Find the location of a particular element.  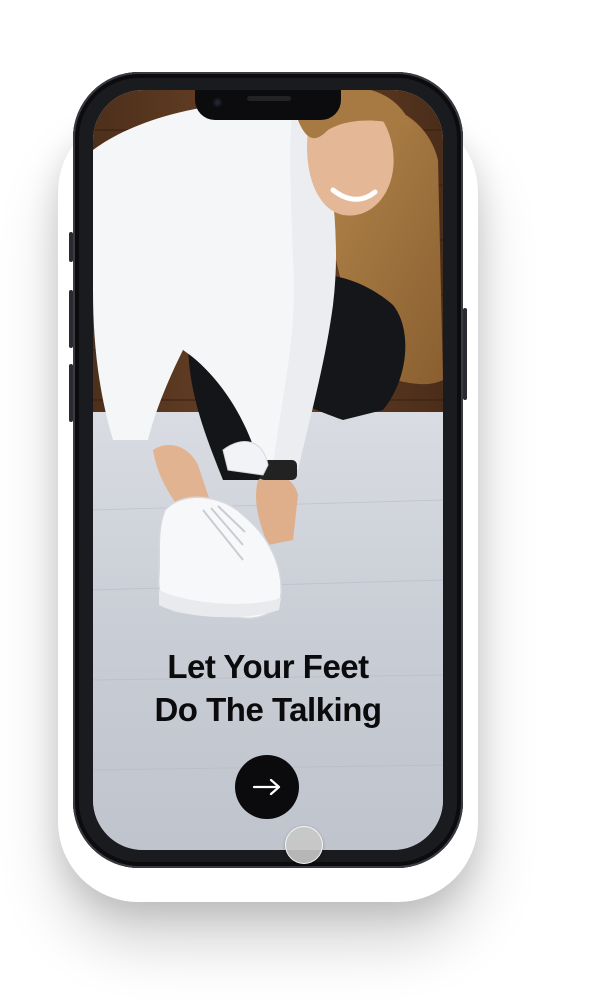

mute-switch is located at coordinates (71, 247).